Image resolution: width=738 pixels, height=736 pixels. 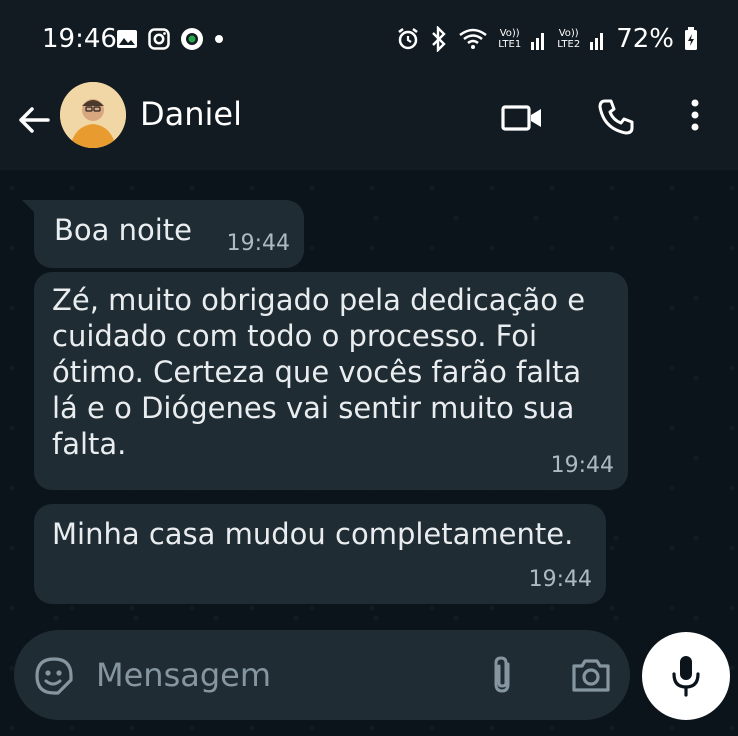 I want to click on attach-icon, so click(x=503, y=675).